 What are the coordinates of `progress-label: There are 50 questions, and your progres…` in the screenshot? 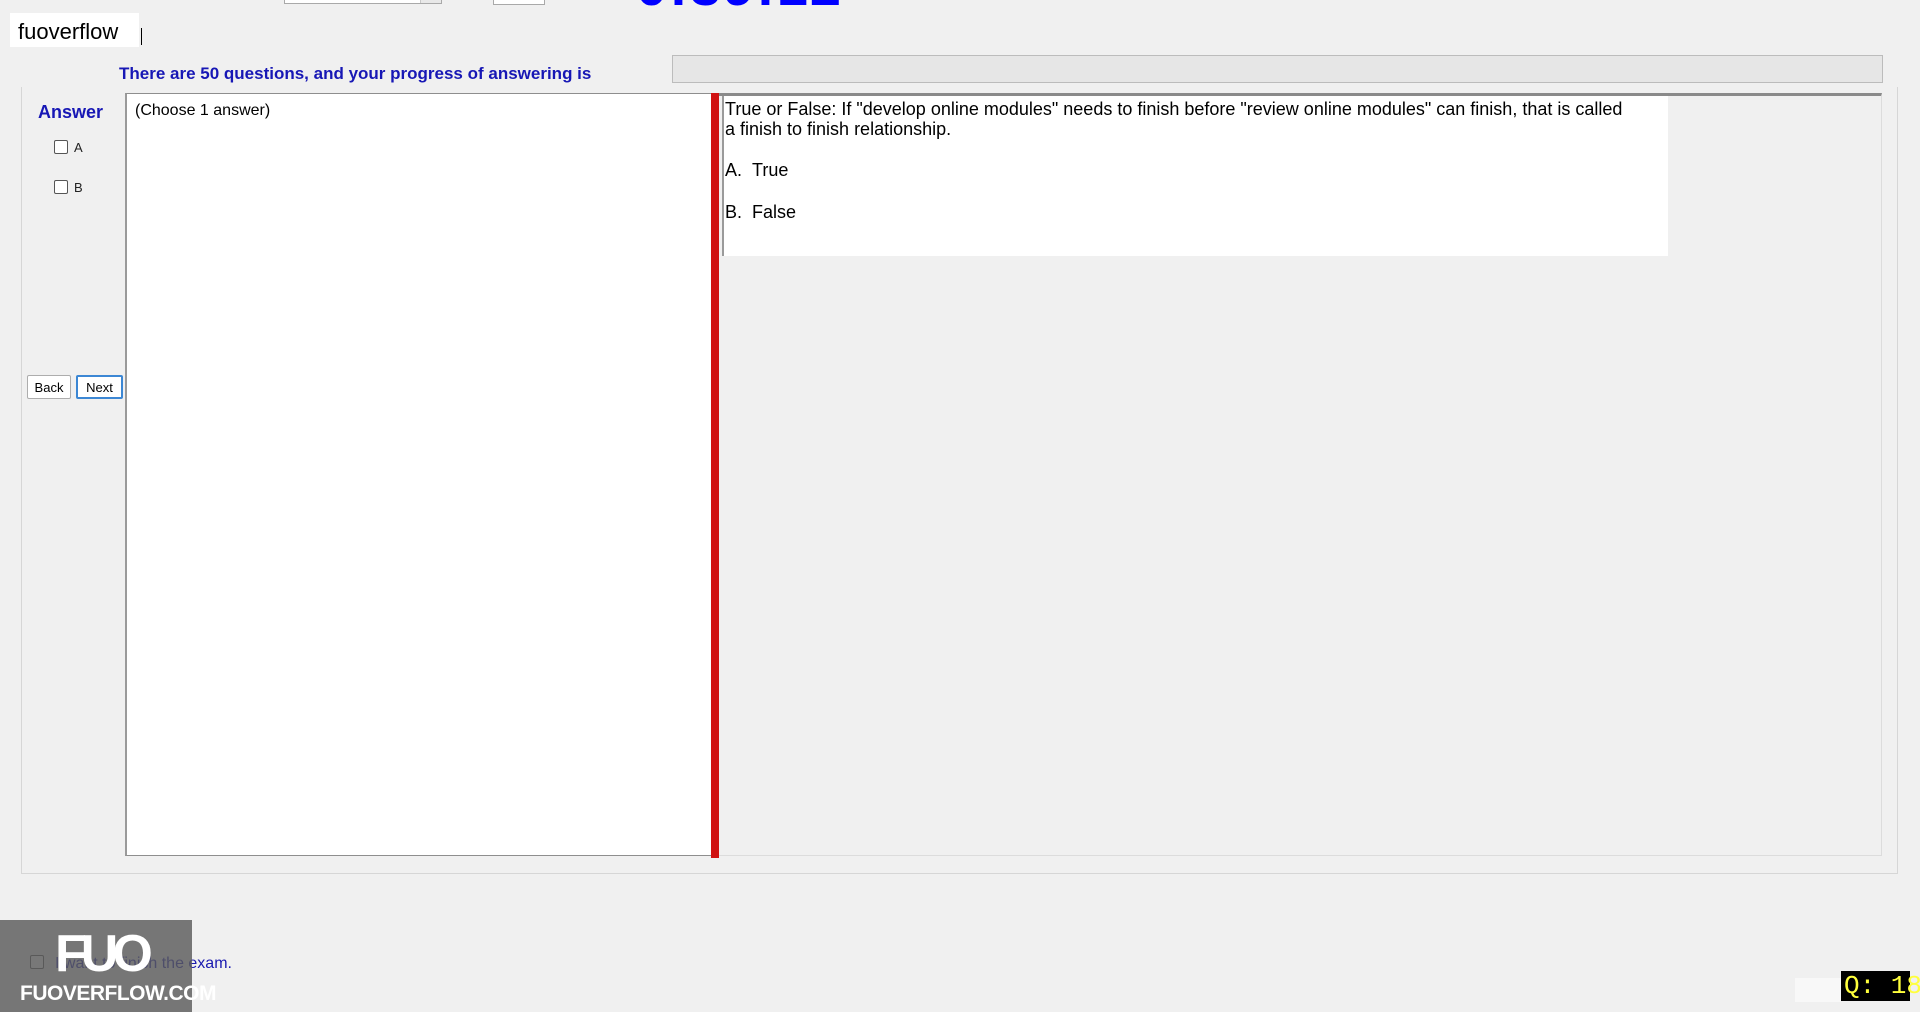 It's located at (355, 73).